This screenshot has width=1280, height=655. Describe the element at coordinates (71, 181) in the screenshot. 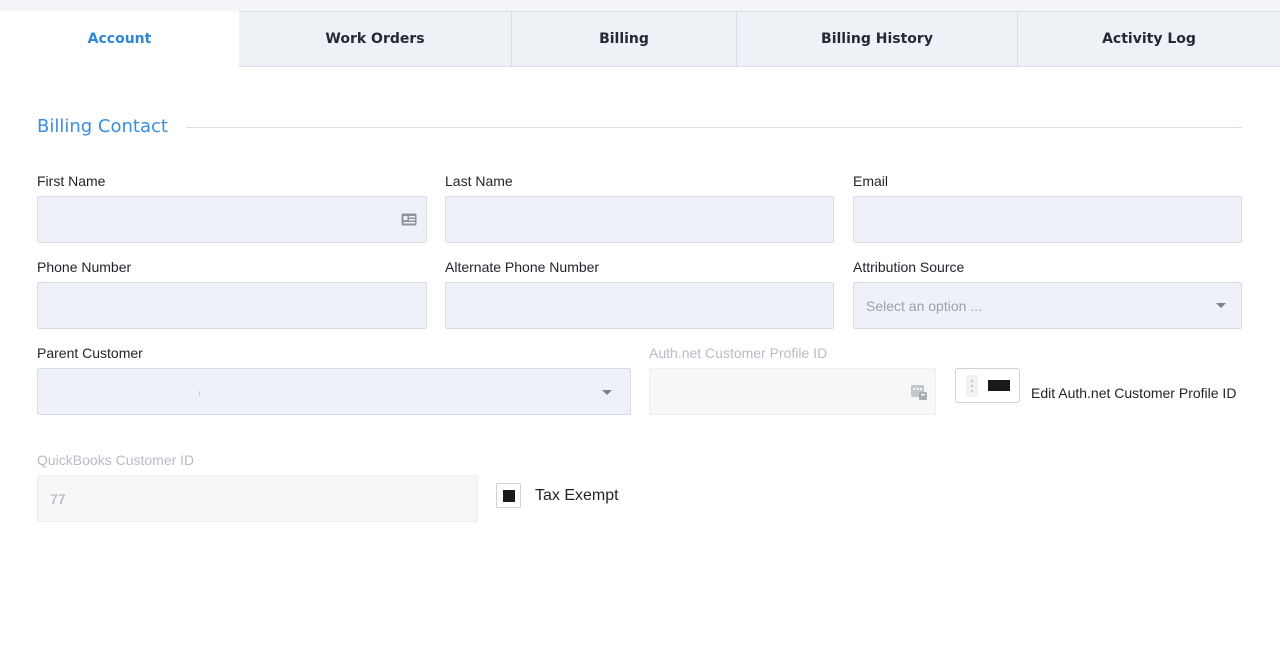

I see `first-name-label: First Name` at that location.